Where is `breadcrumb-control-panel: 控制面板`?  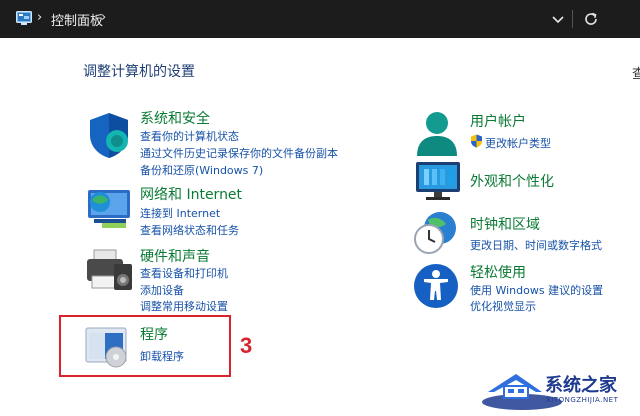 breadcrumb-control-panel: 控制面板 is located at coordinates (77, 19).